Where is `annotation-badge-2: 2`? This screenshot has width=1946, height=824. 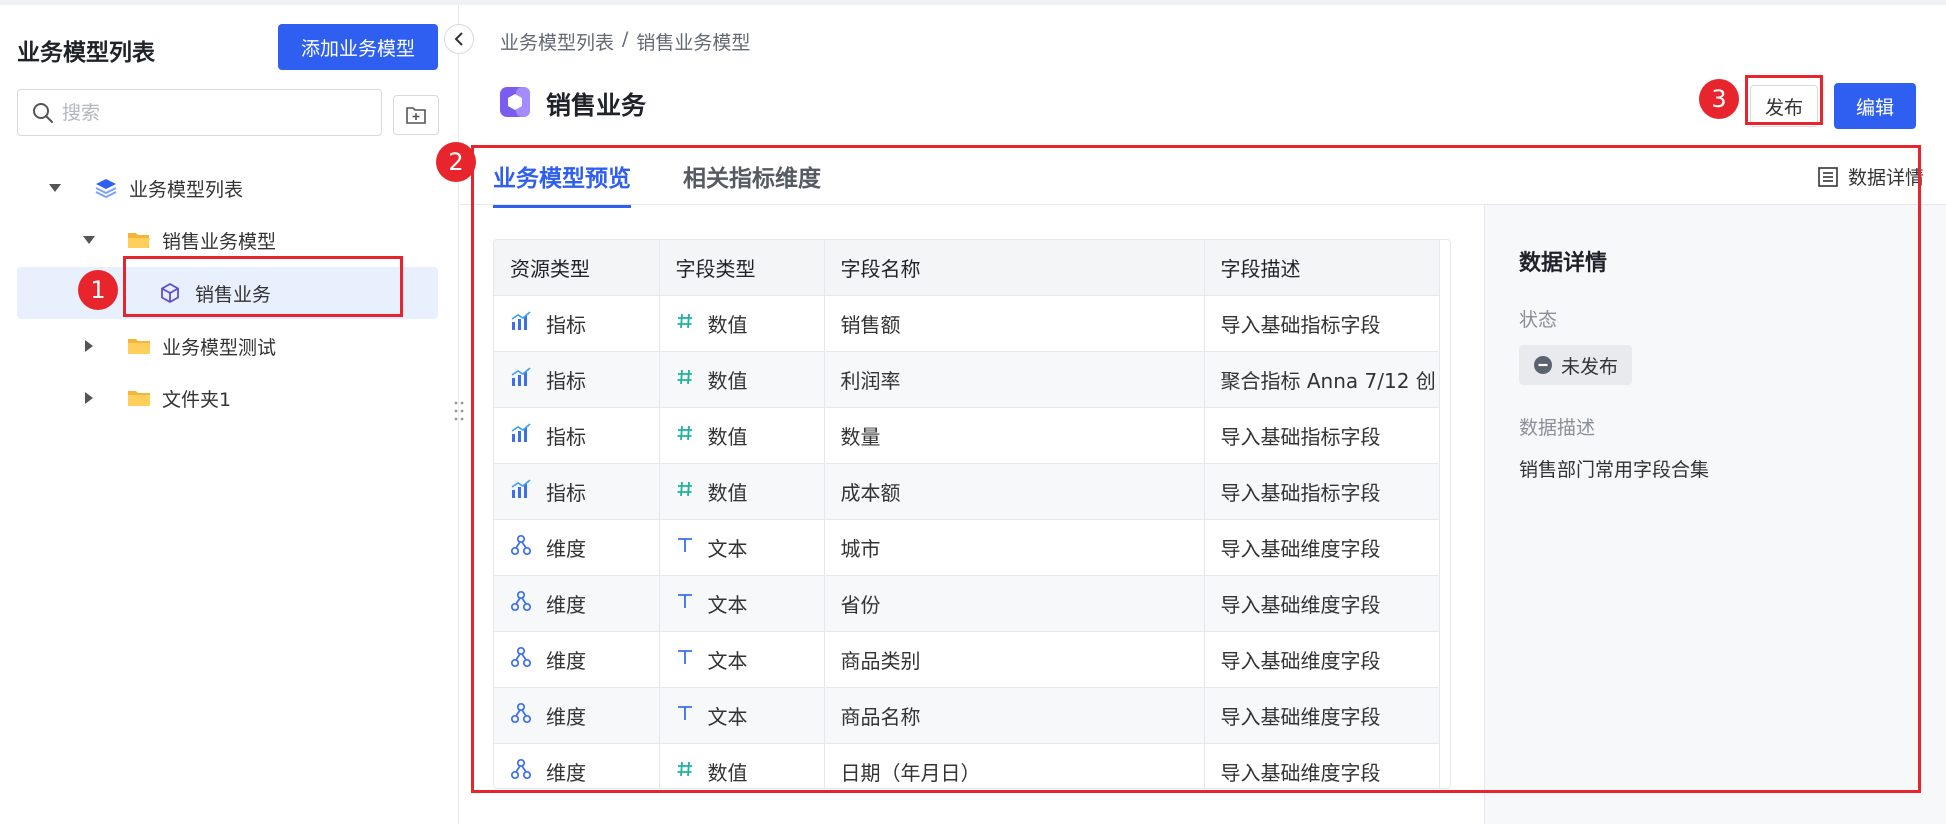
annotation-badge-2: 2 is located at coordinates (456, 162).